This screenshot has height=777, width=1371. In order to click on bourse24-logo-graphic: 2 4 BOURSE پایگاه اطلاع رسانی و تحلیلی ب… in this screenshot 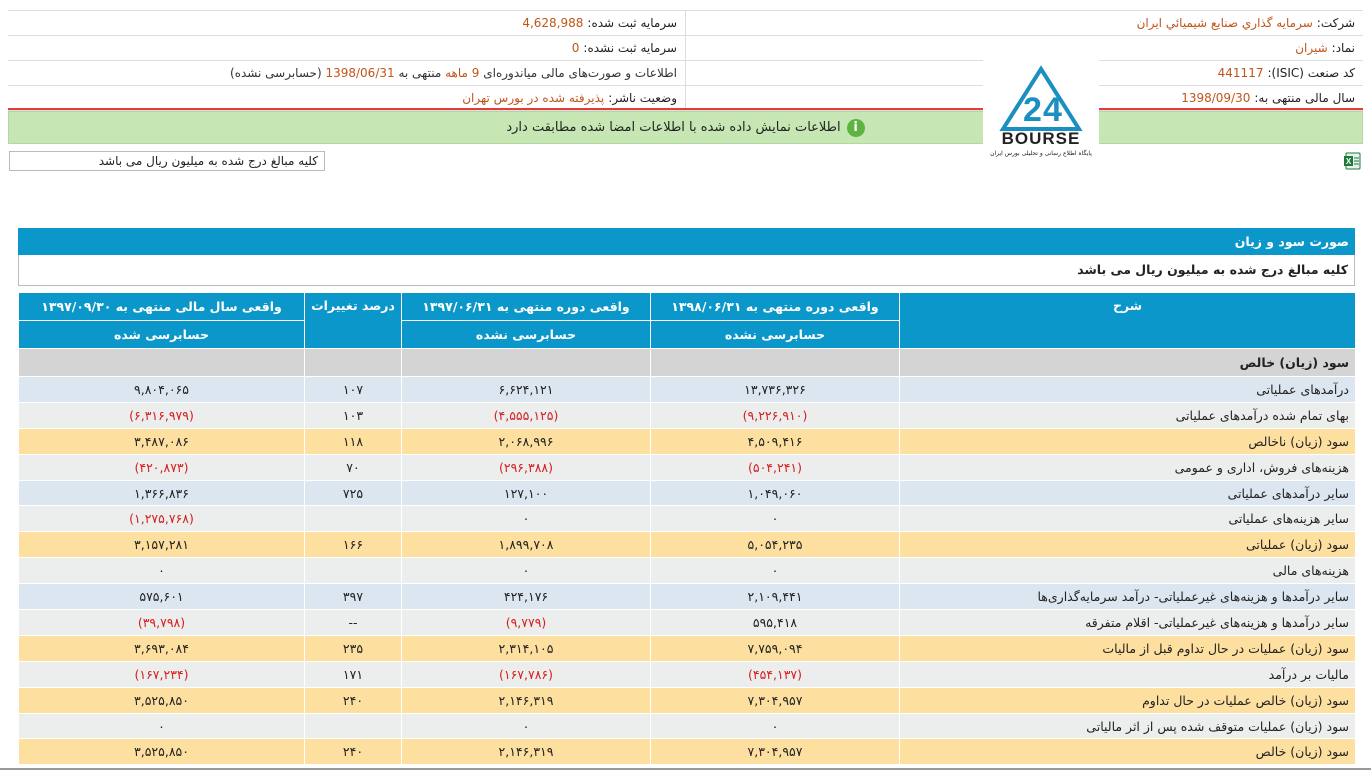, I will do `click(1041, 111)`.